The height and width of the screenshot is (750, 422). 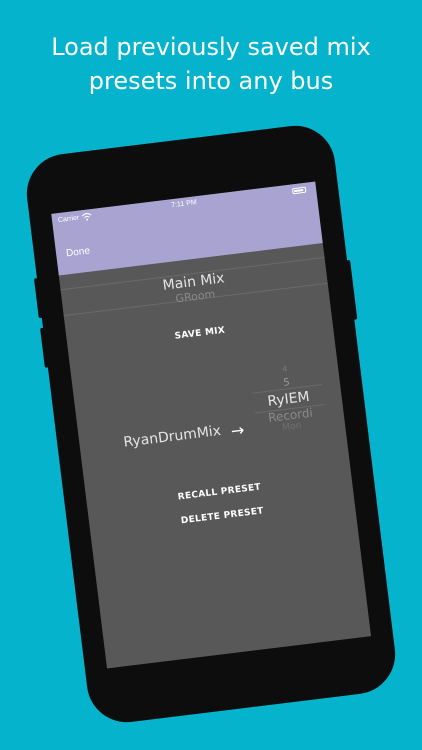 What do you see at coordinates (237, 430) in the screenshot?
I see `arrow-right-icon: →` at bounding box center [237, 430].